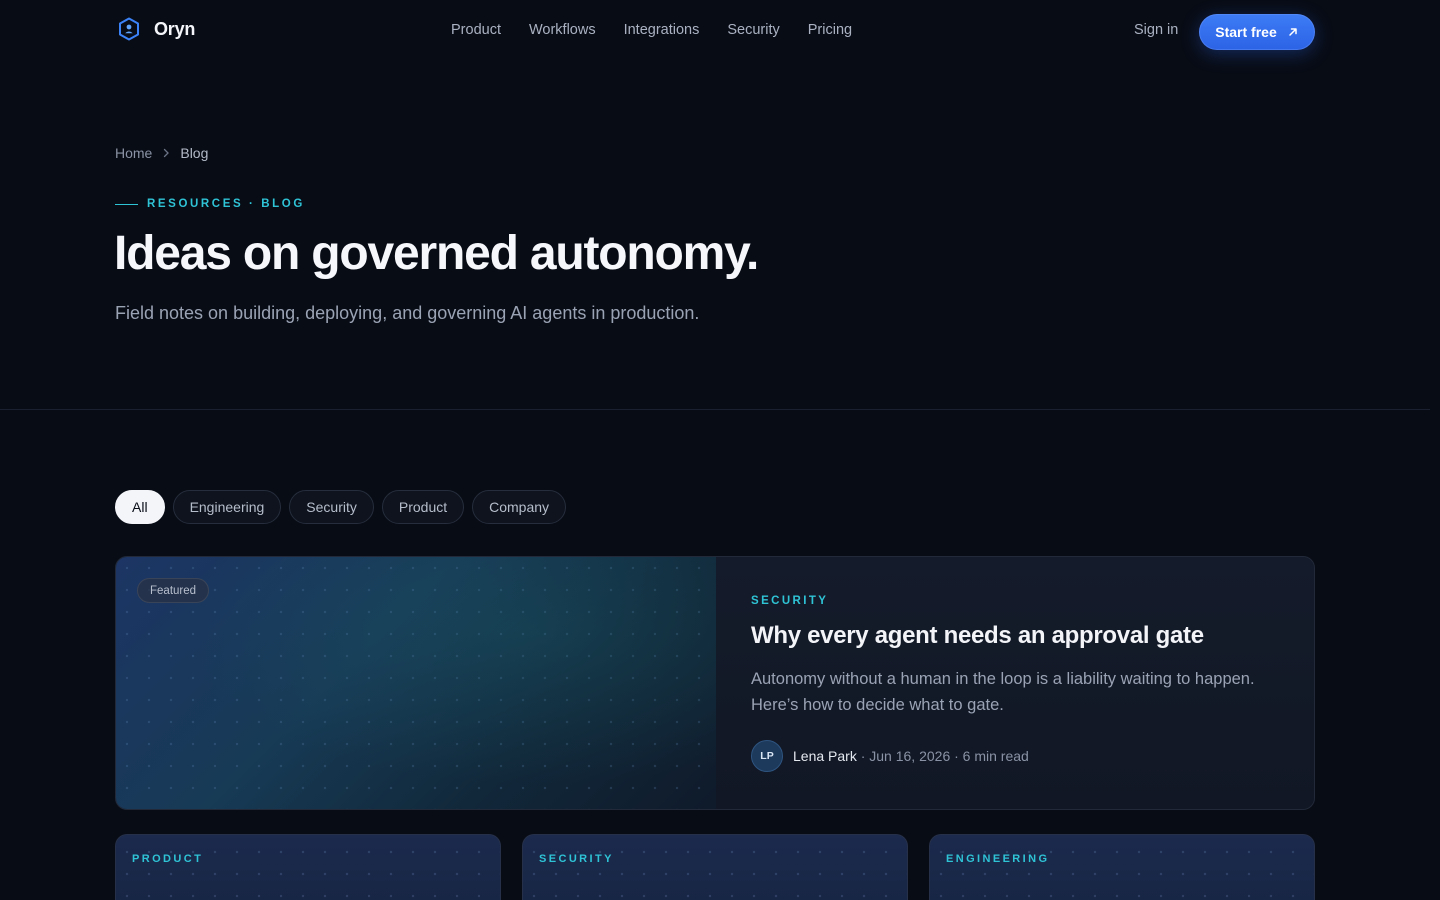 The height and width of the screenshot is (900, 1440). Describe the element at coordinates (767, 756) in the screenshot. I see `avatar: LP` at that location.